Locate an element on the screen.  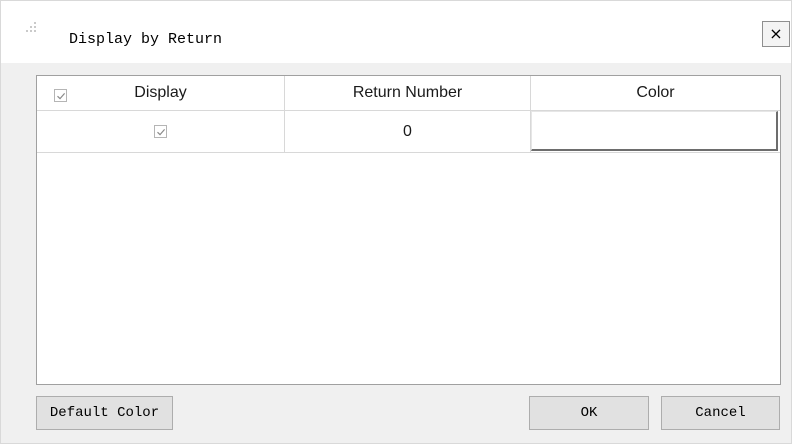
select-all-checkbox is located at coordinates (60, 95).